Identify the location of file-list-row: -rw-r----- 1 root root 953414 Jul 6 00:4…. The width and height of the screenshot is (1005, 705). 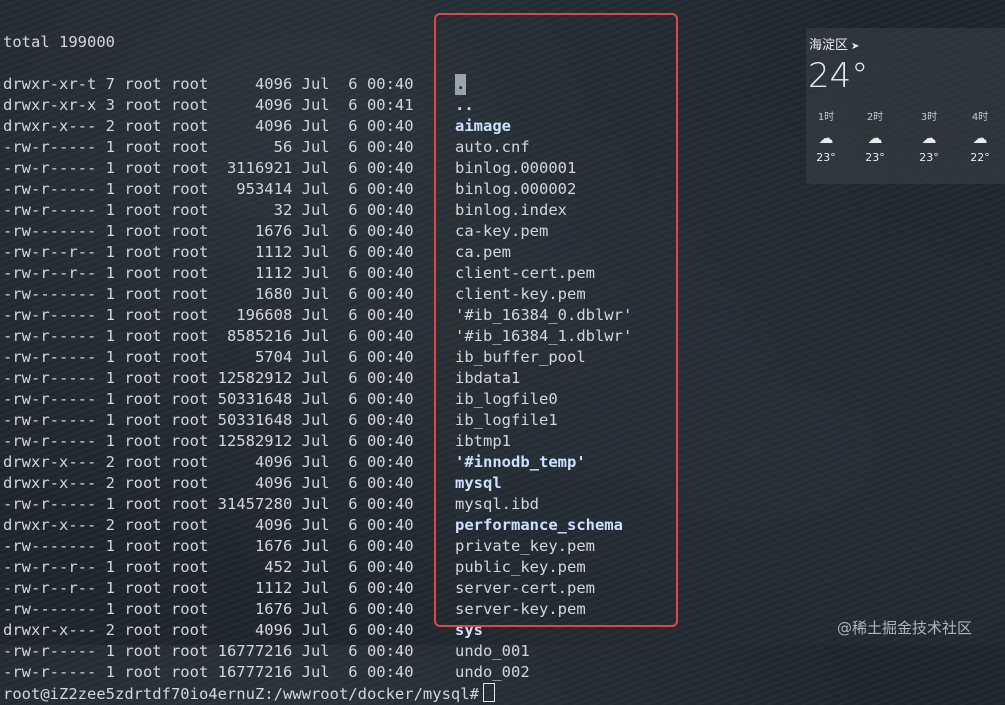
(289, 189).